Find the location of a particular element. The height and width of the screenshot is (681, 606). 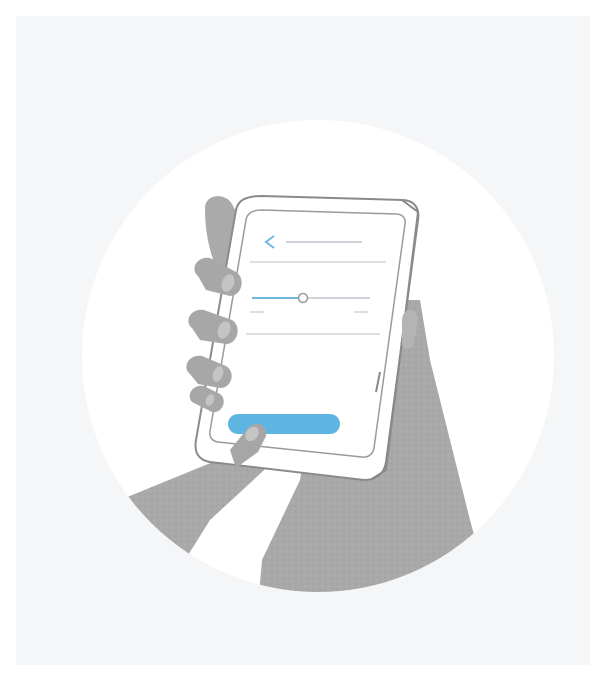

primary-button is located at coordinates (284, 424).